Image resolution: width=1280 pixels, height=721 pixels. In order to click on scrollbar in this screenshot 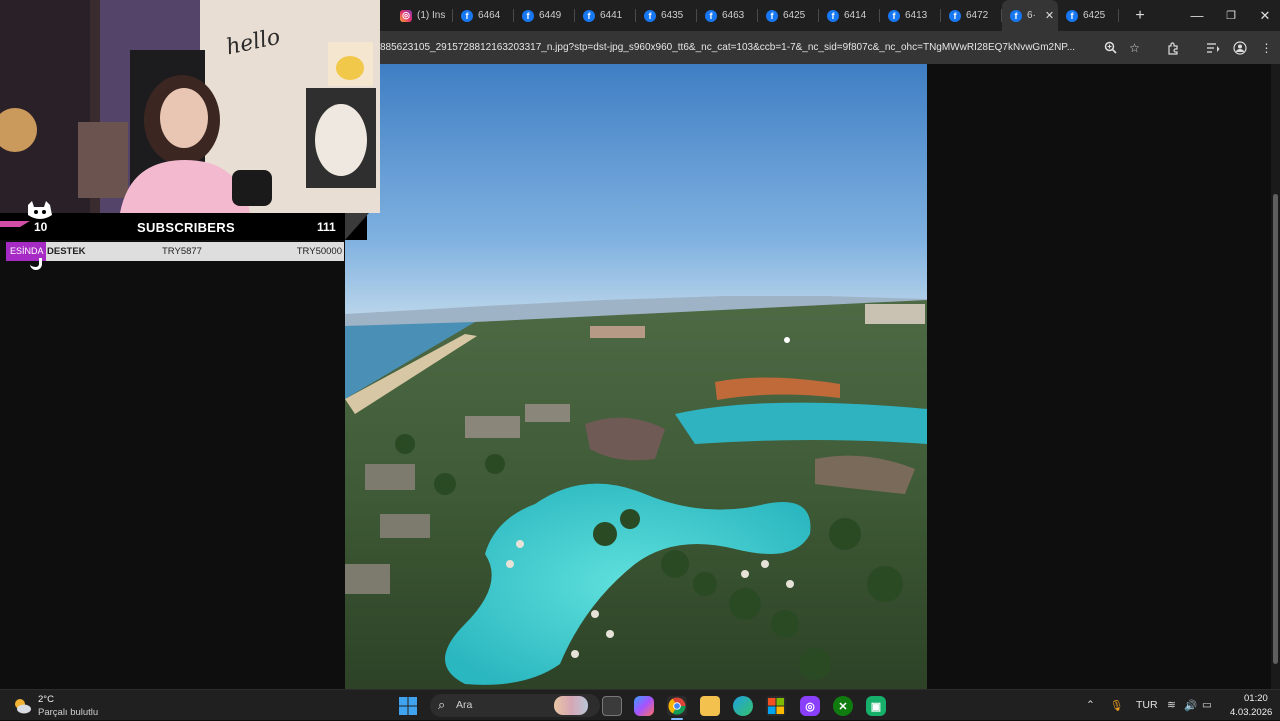, I will do `click(1275, 376)`.